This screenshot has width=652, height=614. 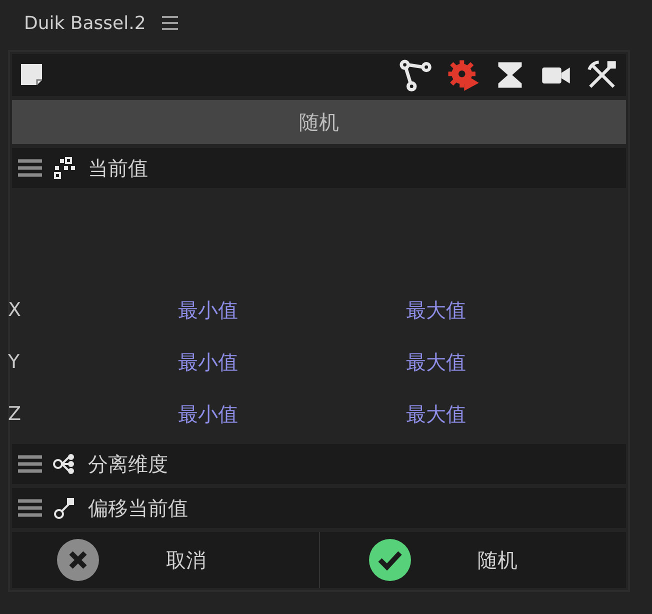 What do you see at coordinates (118, 168) in the screenshot?
I see `section-title: 当前值` at bounding box center [118, 168].